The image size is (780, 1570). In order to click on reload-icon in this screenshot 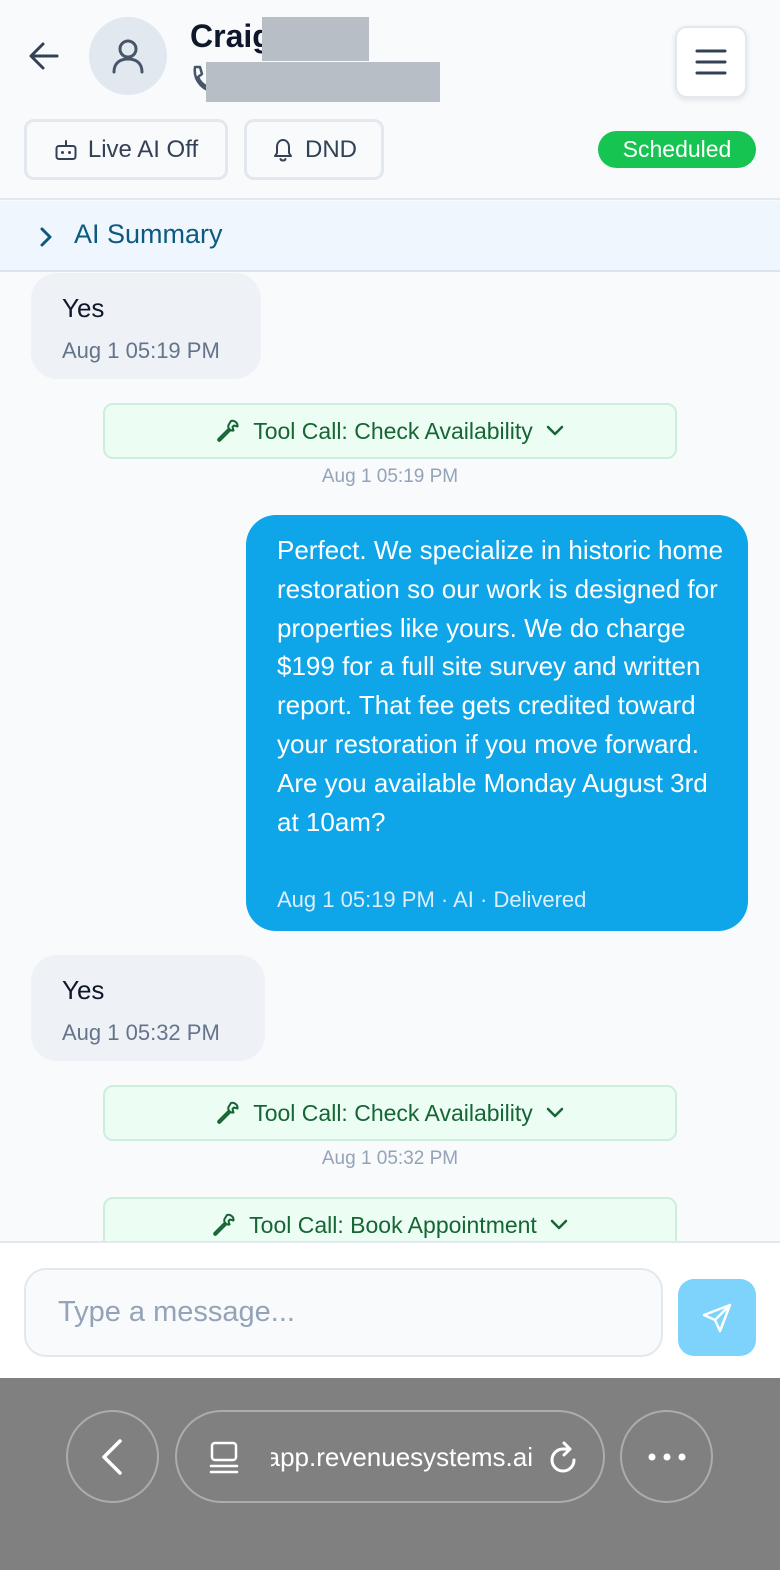, I will do `click(563, 1458)`.